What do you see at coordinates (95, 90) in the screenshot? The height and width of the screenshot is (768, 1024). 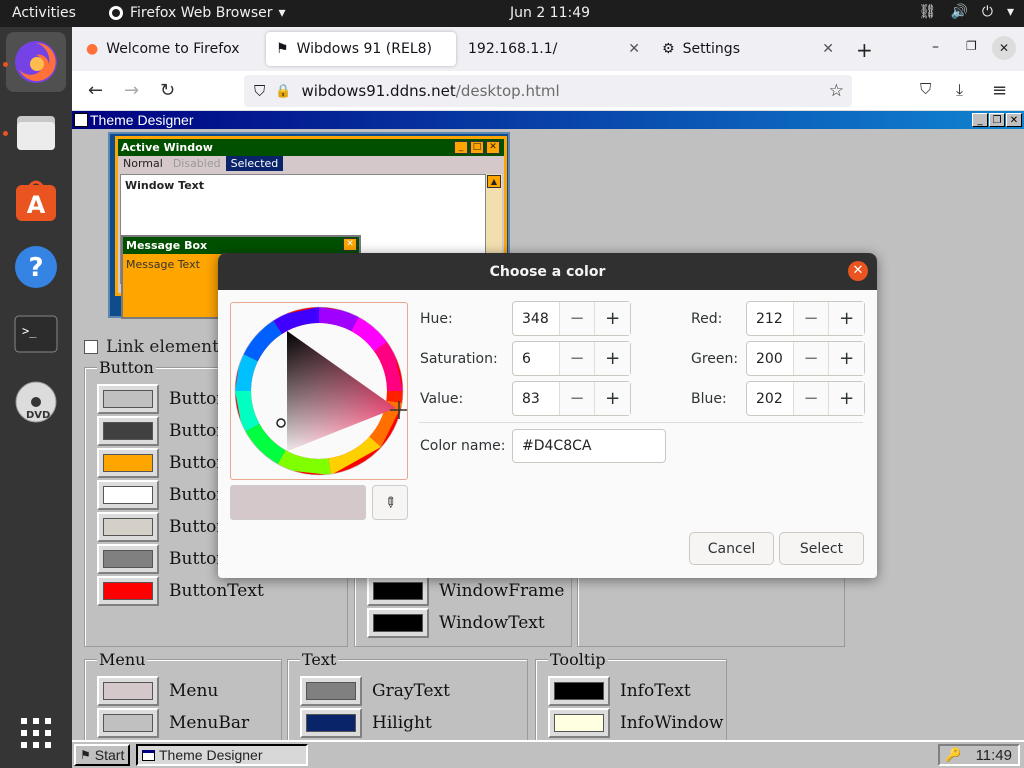 I see `back-button: ←` at bounding box center [95, 90].